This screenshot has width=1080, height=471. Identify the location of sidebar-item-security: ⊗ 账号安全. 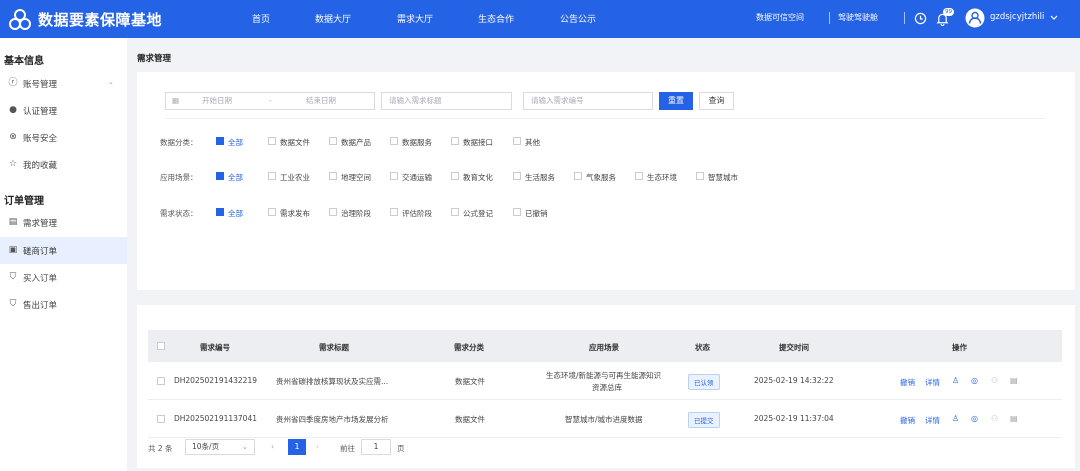
(63, 138).